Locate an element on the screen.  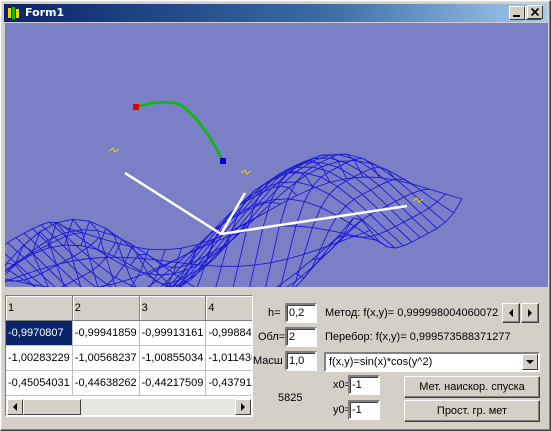
x0-input: -1 is located at coordinates (364, 385).